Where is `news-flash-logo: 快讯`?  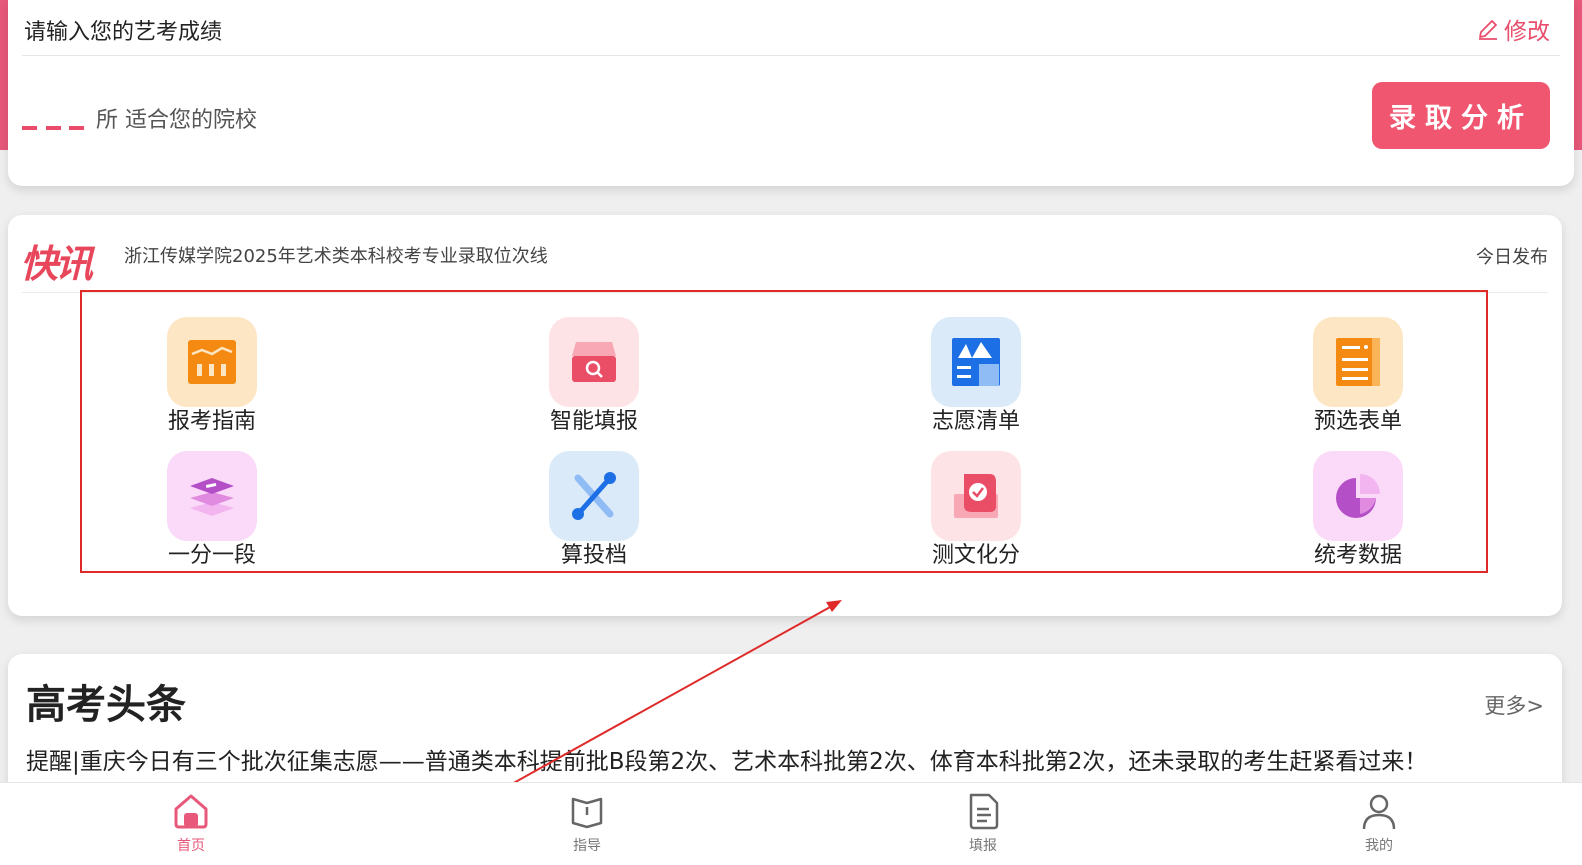
news-flash-logo: 快讯 is located at coordinates (56, 264).